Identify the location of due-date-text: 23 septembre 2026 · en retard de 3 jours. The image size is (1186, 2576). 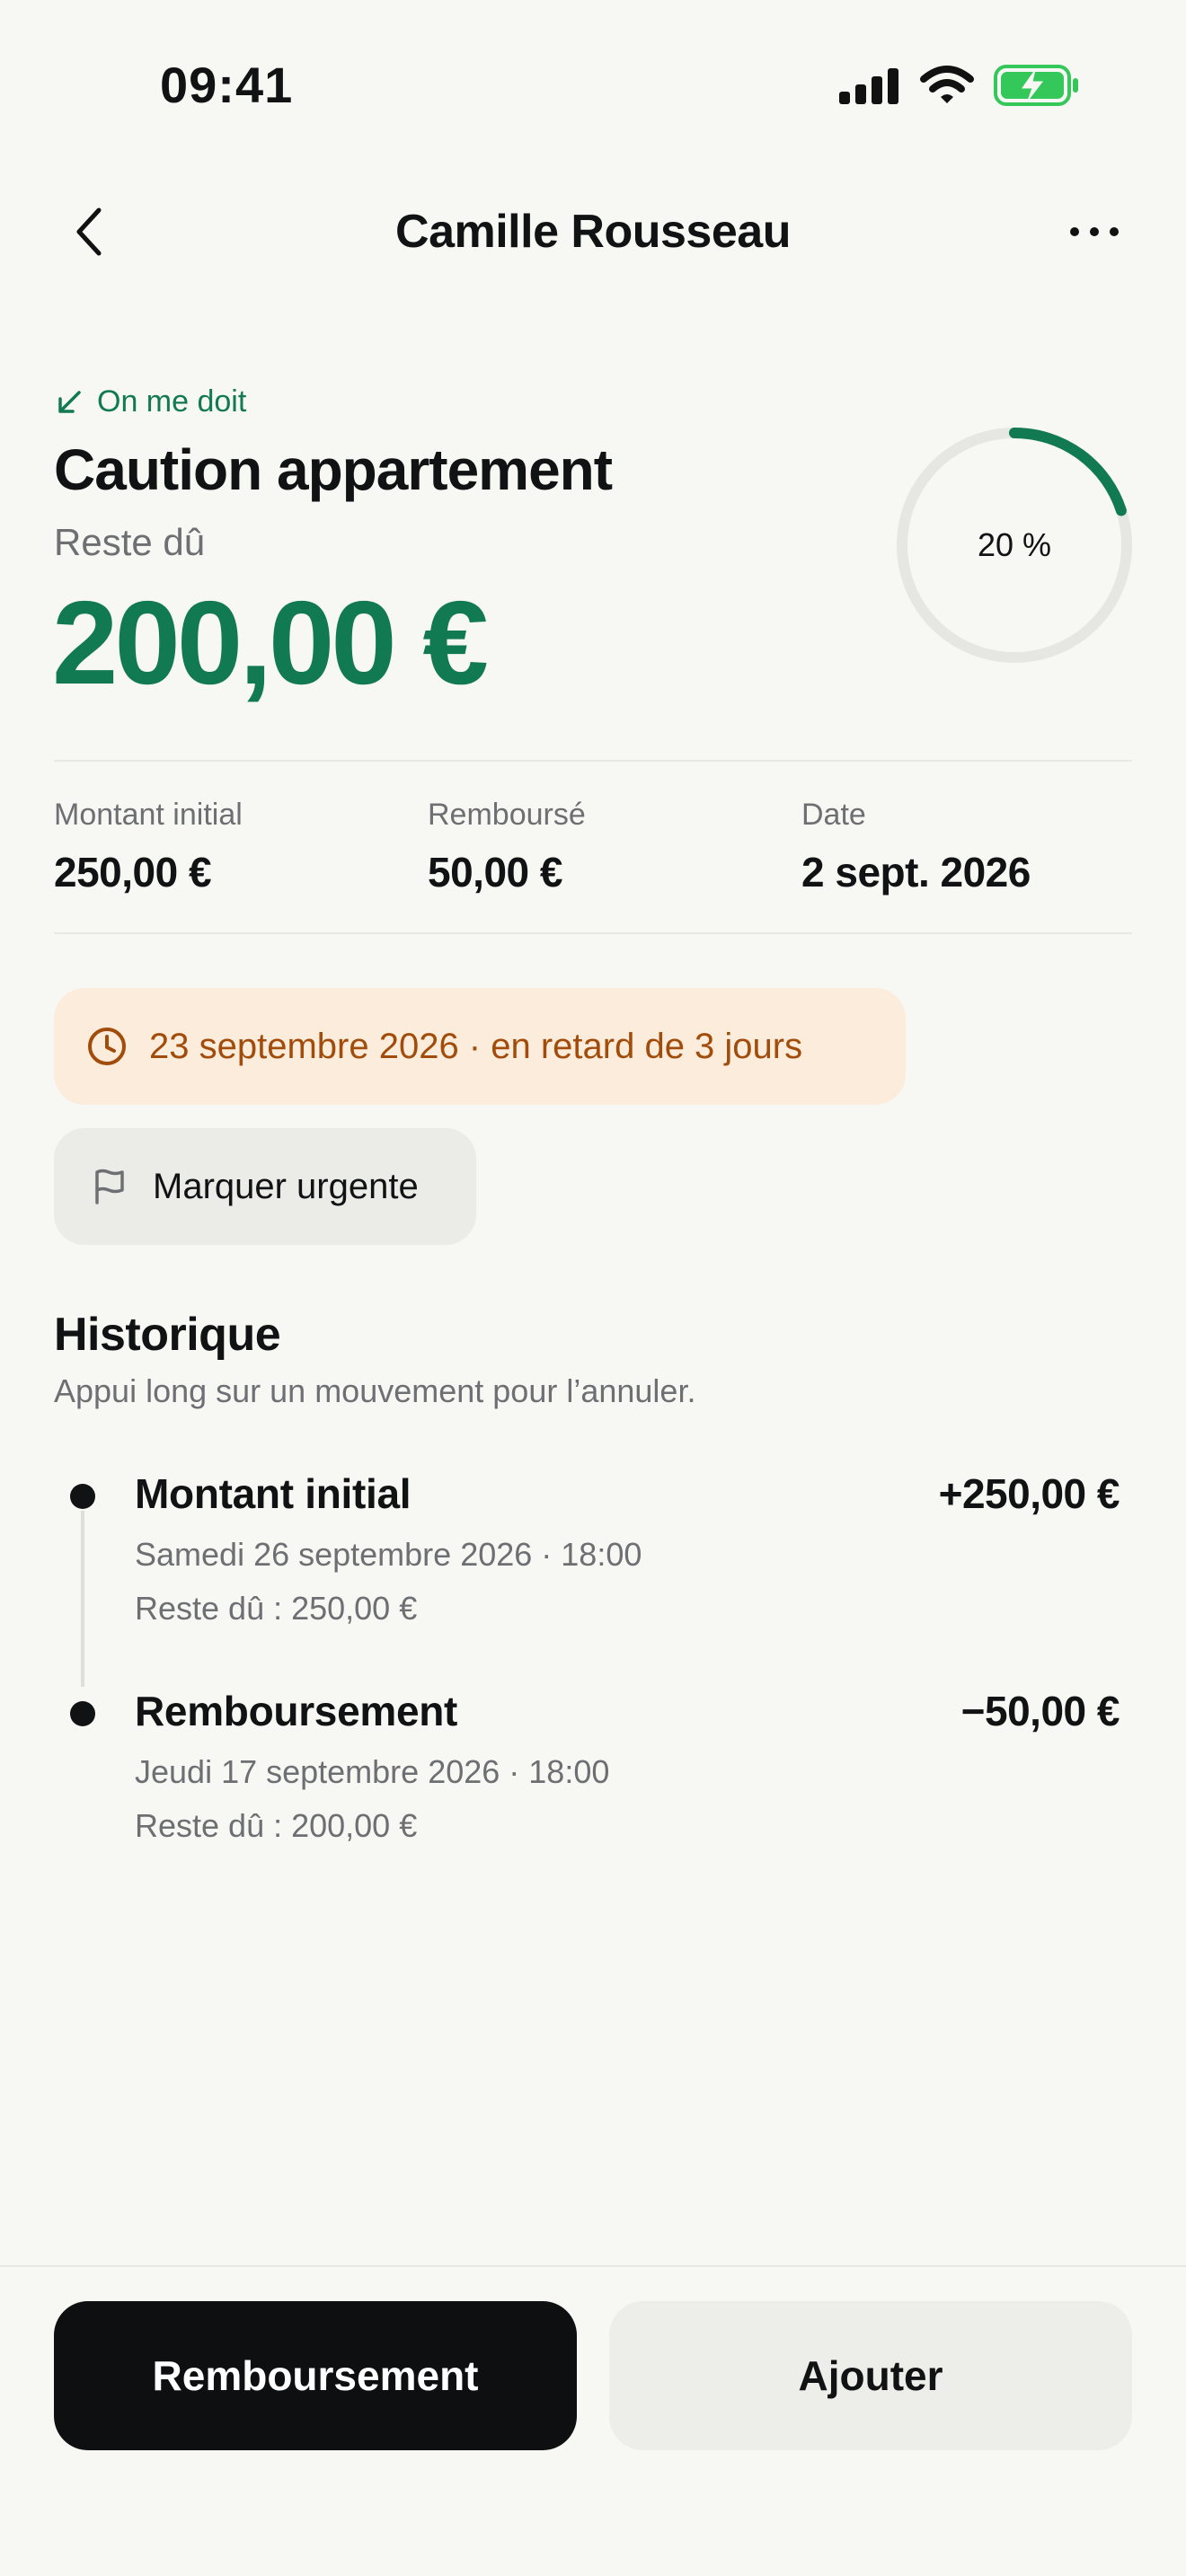
(476, 1046).